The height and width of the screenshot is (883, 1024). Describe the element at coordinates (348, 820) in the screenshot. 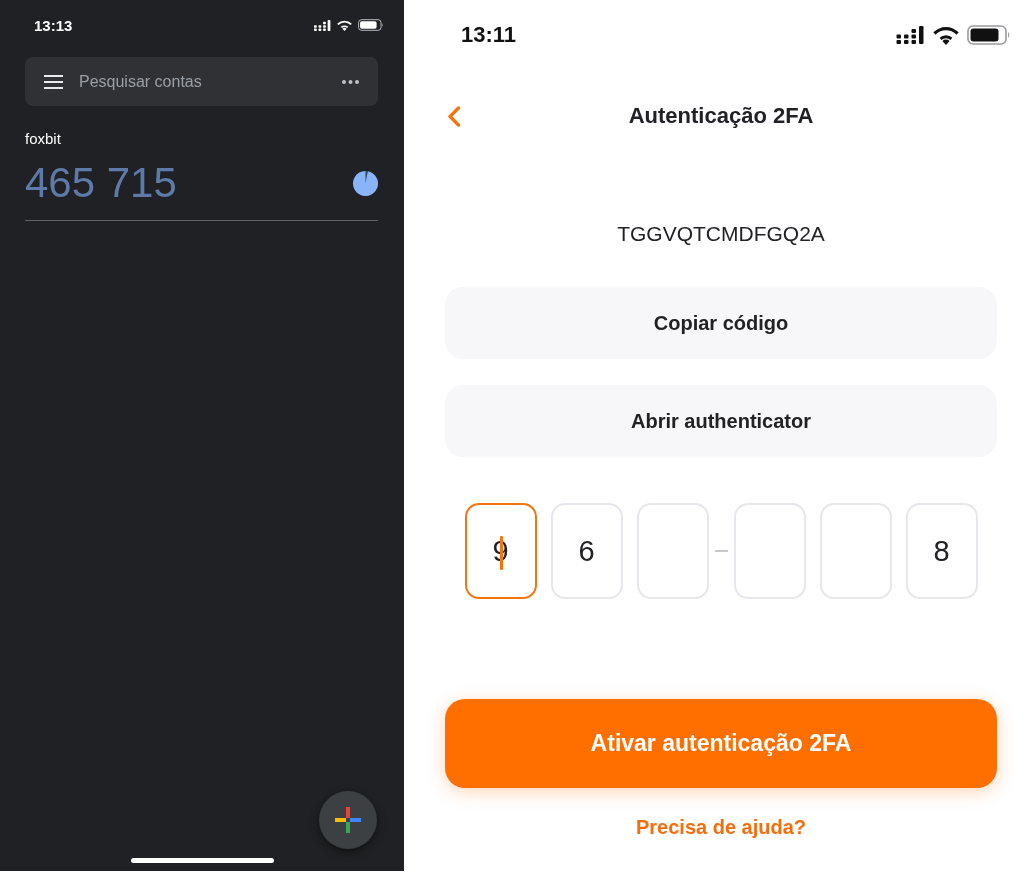

I see `plus-icon` at that location.